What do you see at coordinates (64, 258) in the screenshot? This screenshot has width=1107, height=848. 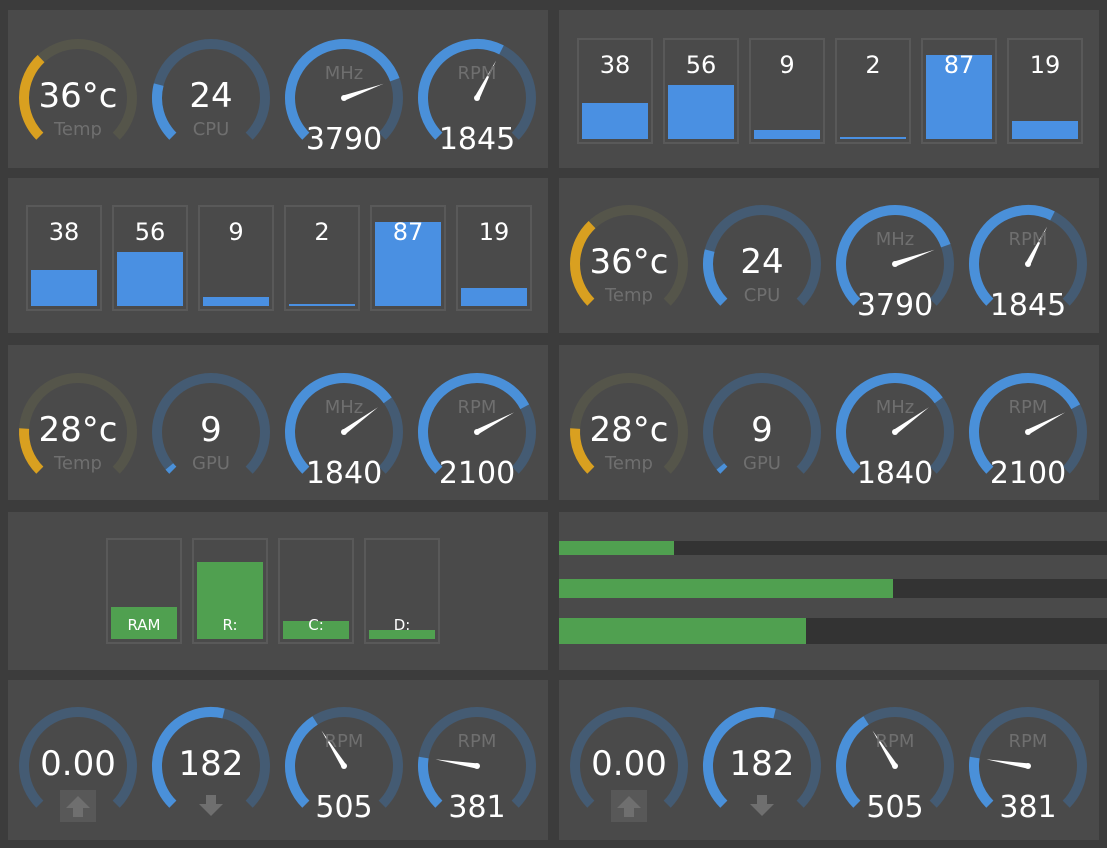 I see `core-bar: 38` at bounding box center [64, 258].